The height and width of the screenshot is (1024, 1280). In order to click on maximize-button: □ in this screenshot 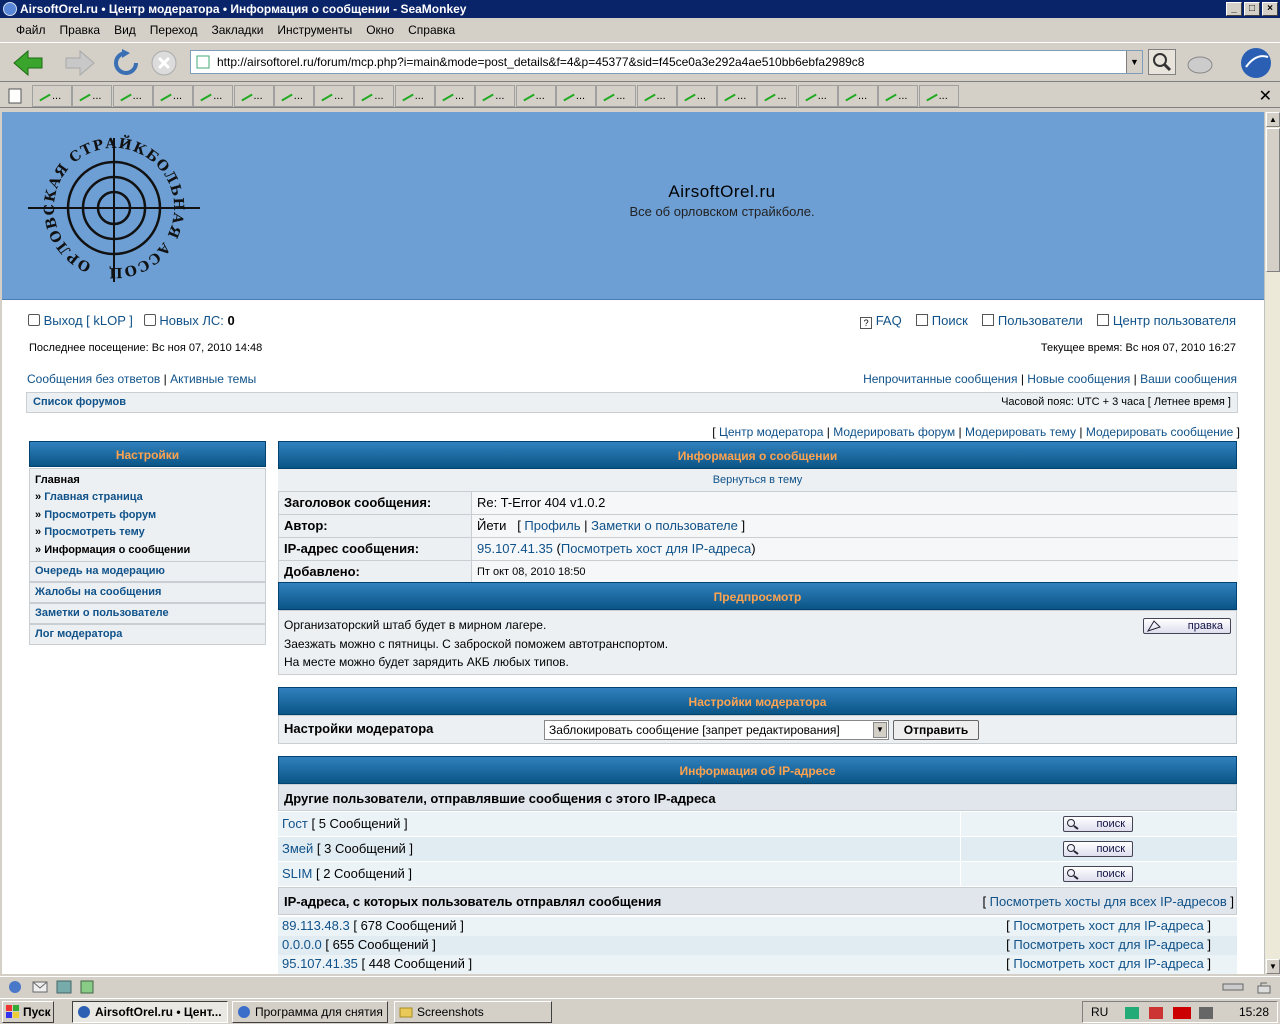, I will do `click(1252, 9)`.